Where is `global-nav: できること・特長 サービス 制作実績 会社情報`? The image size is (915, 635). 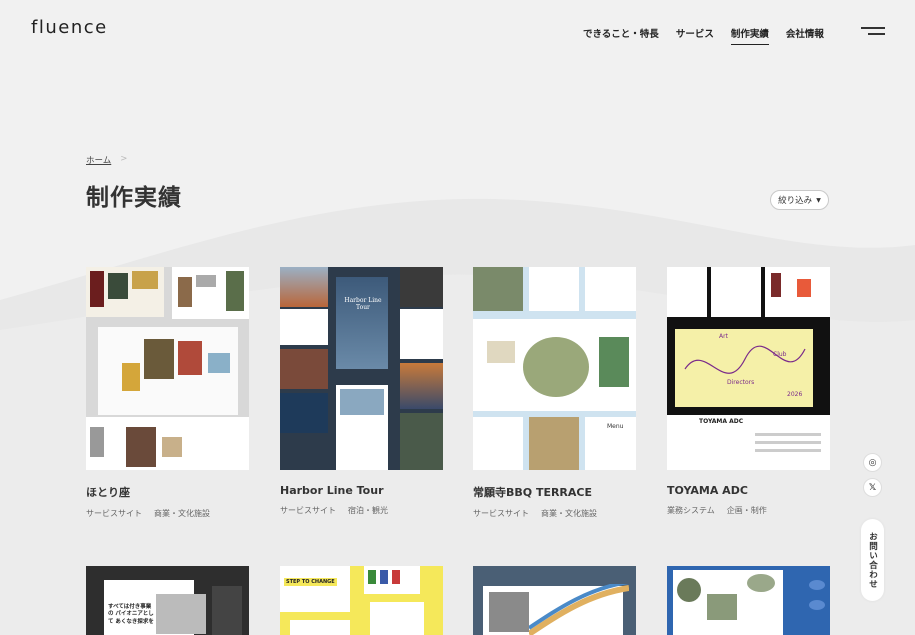 global-nav: できること・特長 サービス 制作実績 会社情報 is located at coordinates (703, 35).